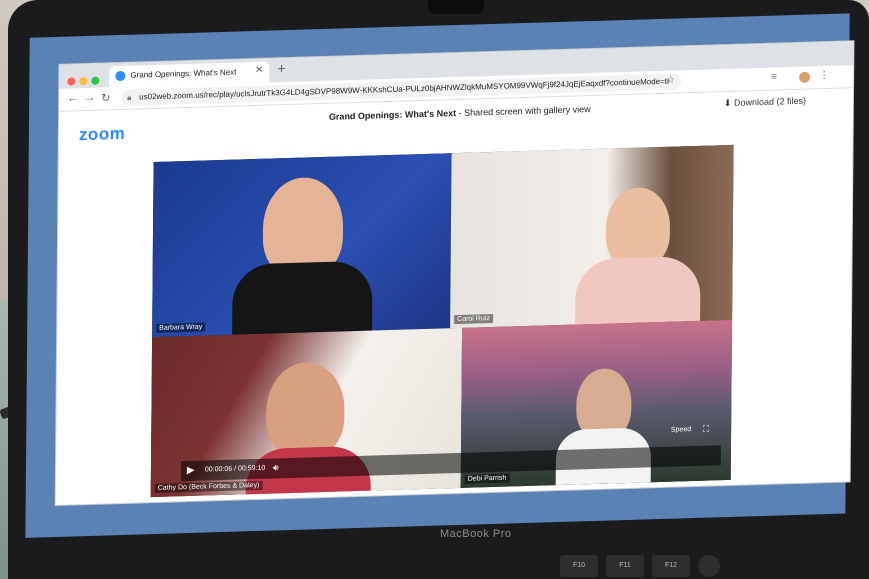 Image resolution: width=869 pixels, height=579 pixels. What do you see at coordinates (181, 327) in the screenshot?
I see `participant-name: Barbara Wray` at bounding box center [181, 327].